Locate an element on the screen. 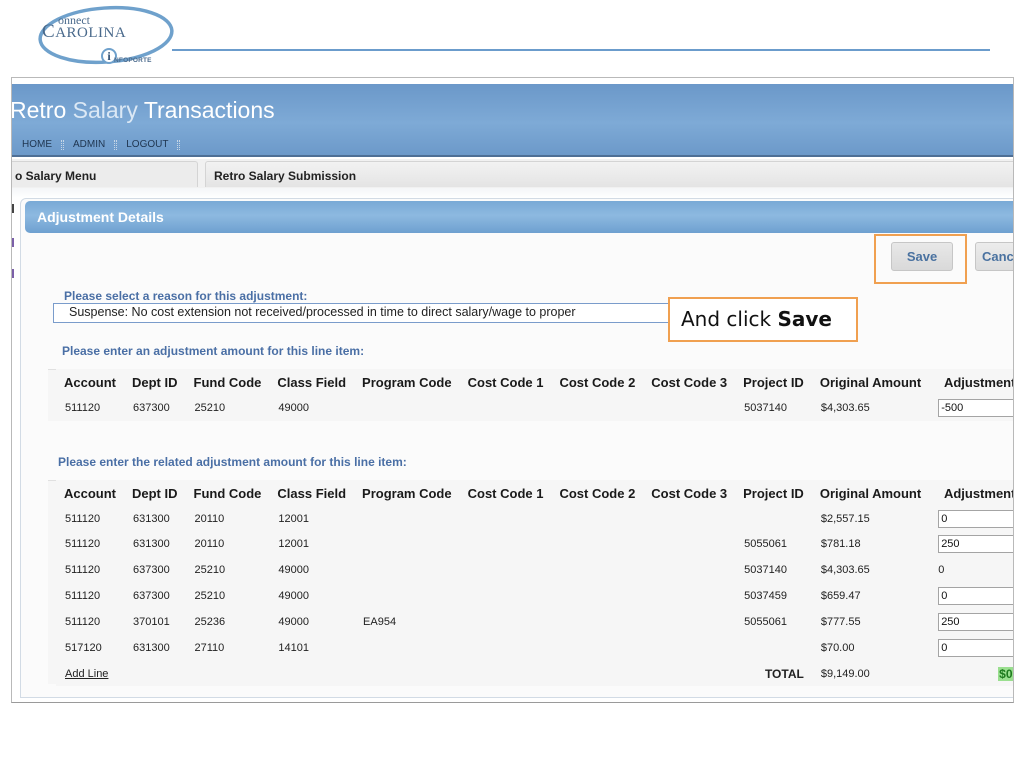 The image size is (1024, 768). col-cost-code-1: Cost Code 1 is located at coordinates (505, 382).